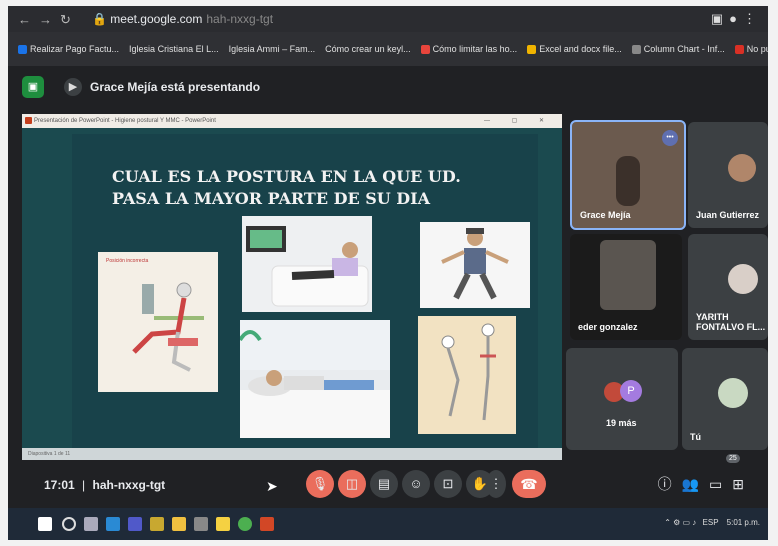 Image resolution: width=778 pixels, height=546 pixels. Describe the element at coordinates (69, 19) in the screenshot. I see `reload-icon: ↻` at that location.